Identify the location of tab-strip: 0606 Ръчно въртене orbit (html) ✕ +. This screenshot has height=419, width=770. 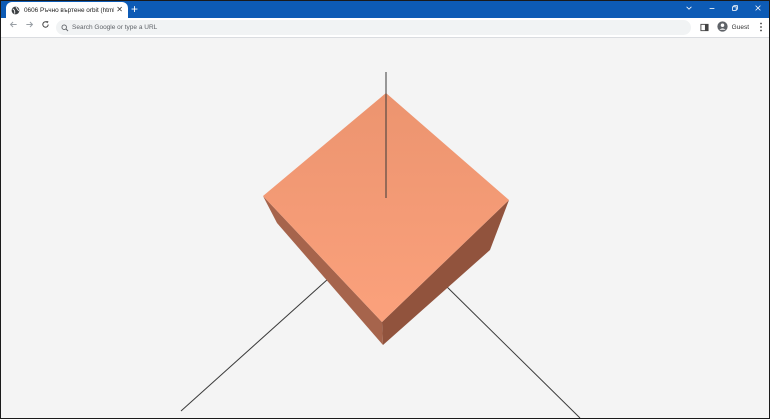
(385, 9).